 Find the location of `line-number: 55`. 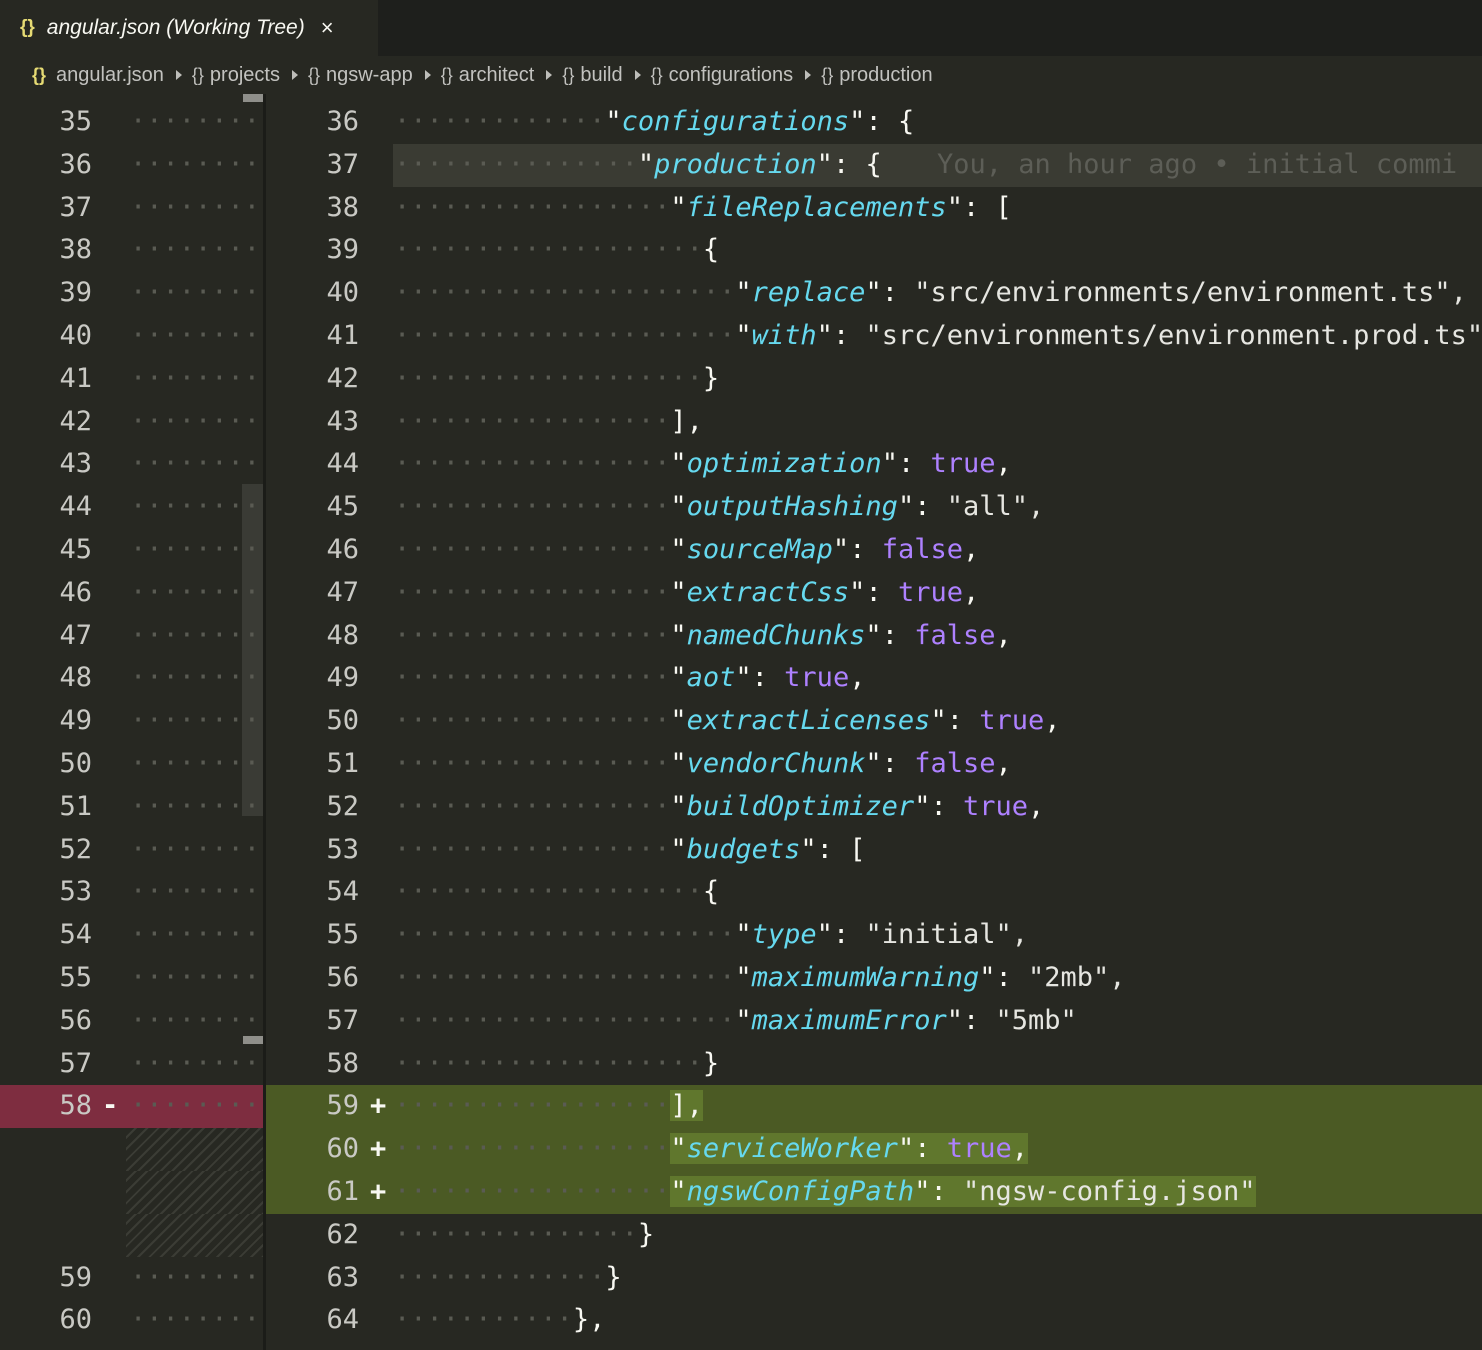

line-number: 55 is located at coordinates (75, 977).